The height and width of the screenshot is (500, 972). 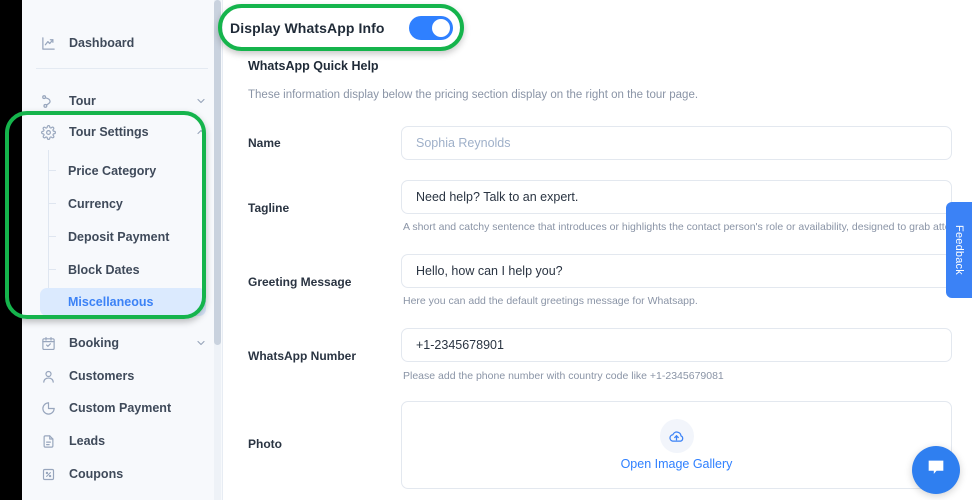 I want to click on section-title: WhatsApp Quick Help, so click(x=313, y=66).